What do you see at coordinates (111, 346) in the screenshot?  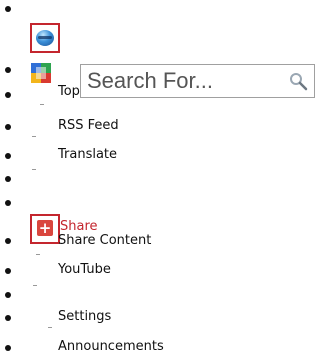 I see `menu-announcements-link: Announcements` at bounding box center [111, 346].